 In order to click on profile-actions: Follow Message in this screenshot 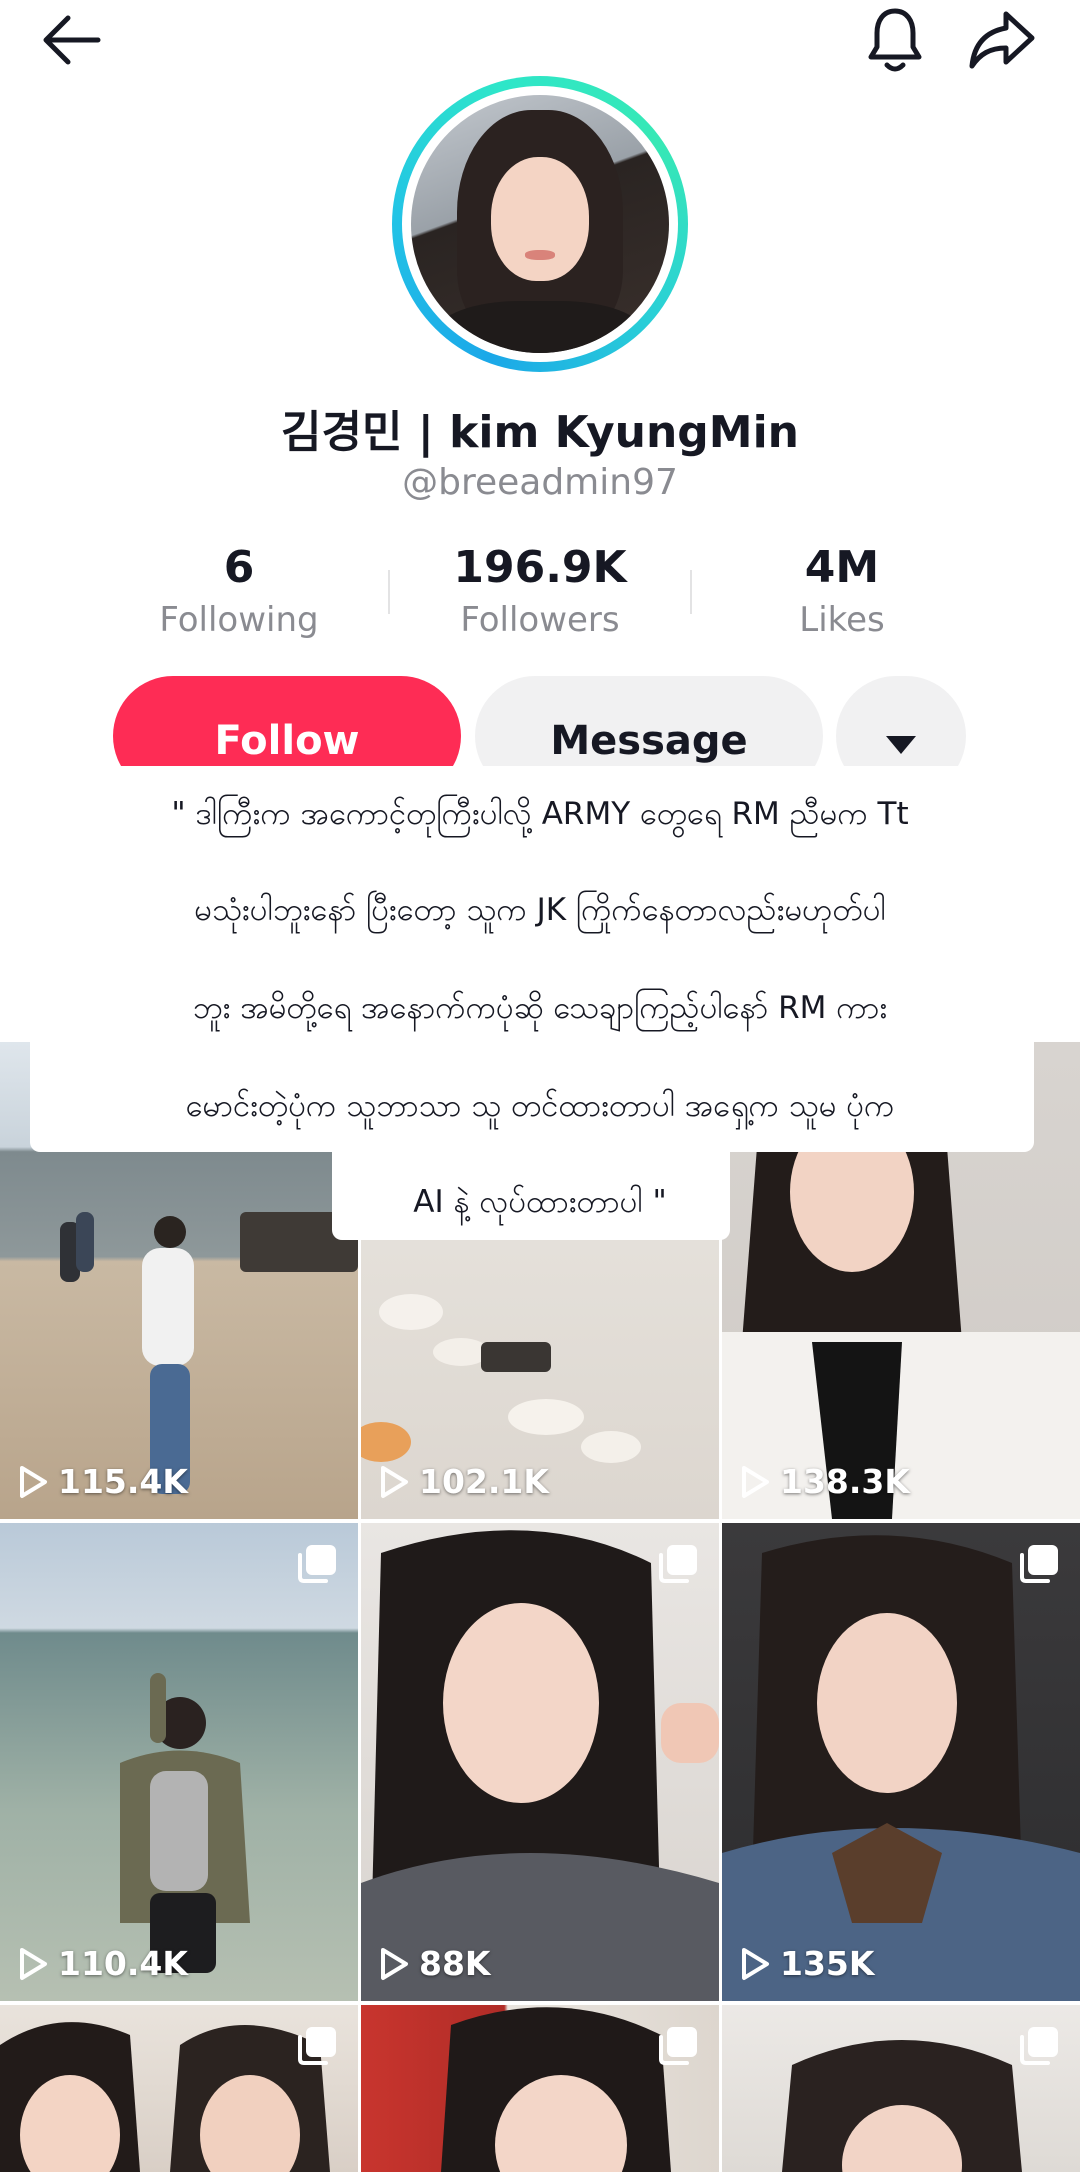, I will do `click(540, 721)`.